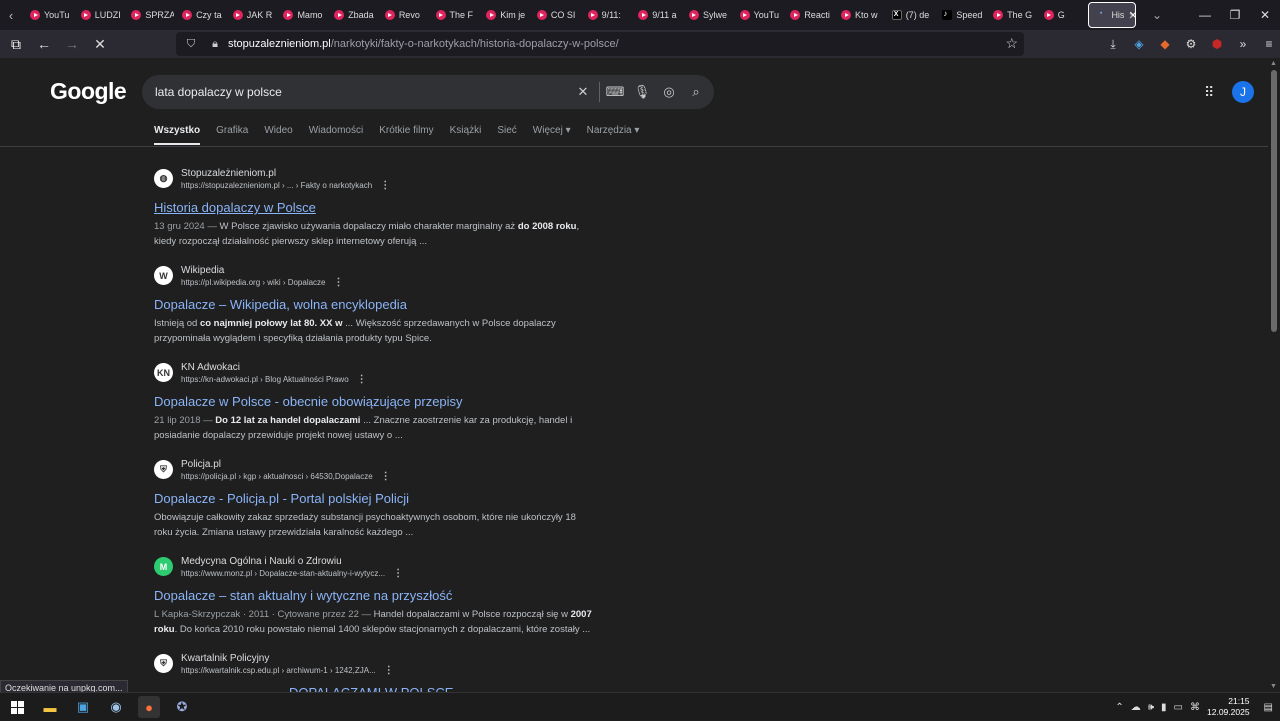 This screenshot has height=721, width=1280. I want to click on browser-tab: G, so click(1061, 15).